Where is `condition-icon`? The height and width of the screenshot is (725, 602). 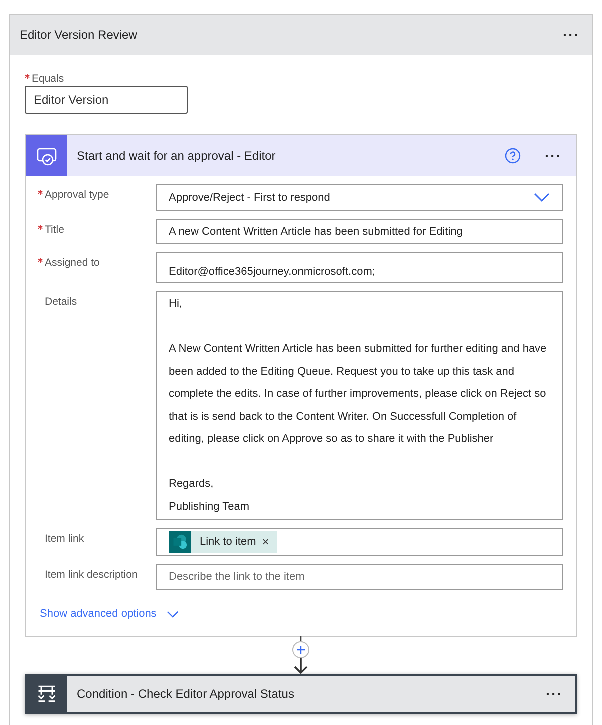 condition-icon is located at coordinates (47, 694).